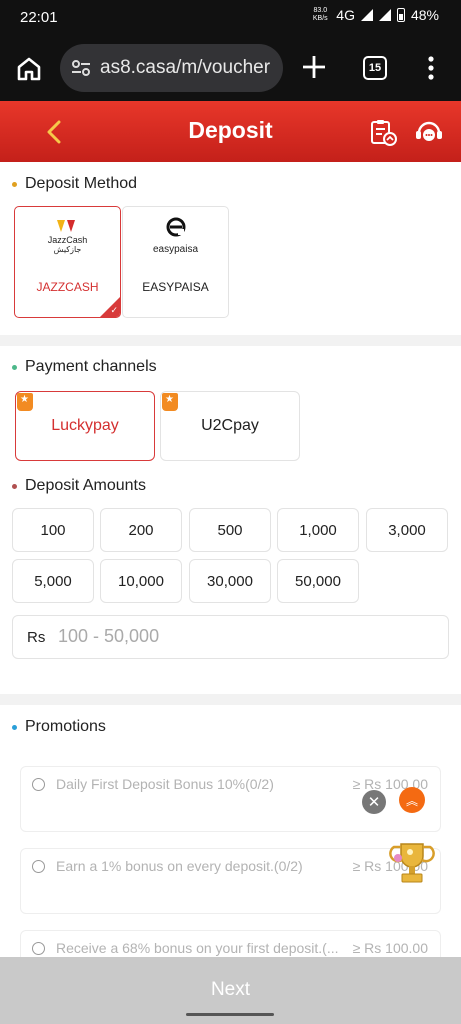  I want to click on more-menu-icon, so click(431, 68).